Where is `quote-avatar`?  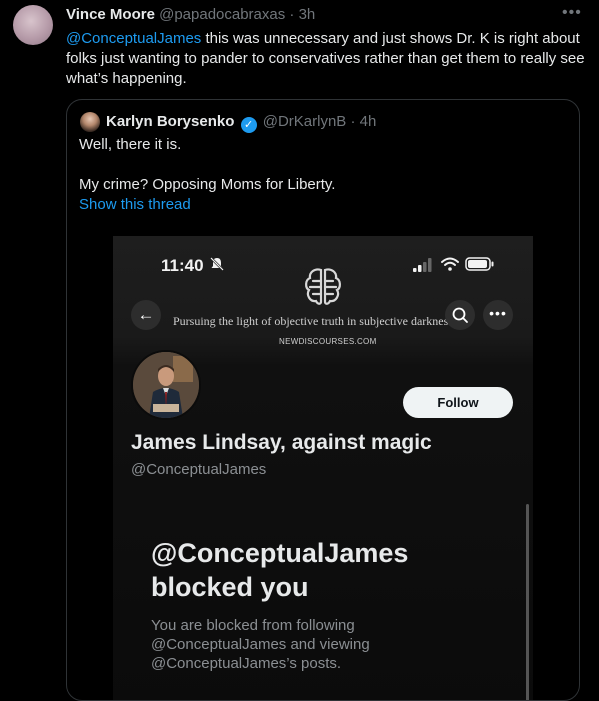 quote-avatar is located at coordinates (90, 122).